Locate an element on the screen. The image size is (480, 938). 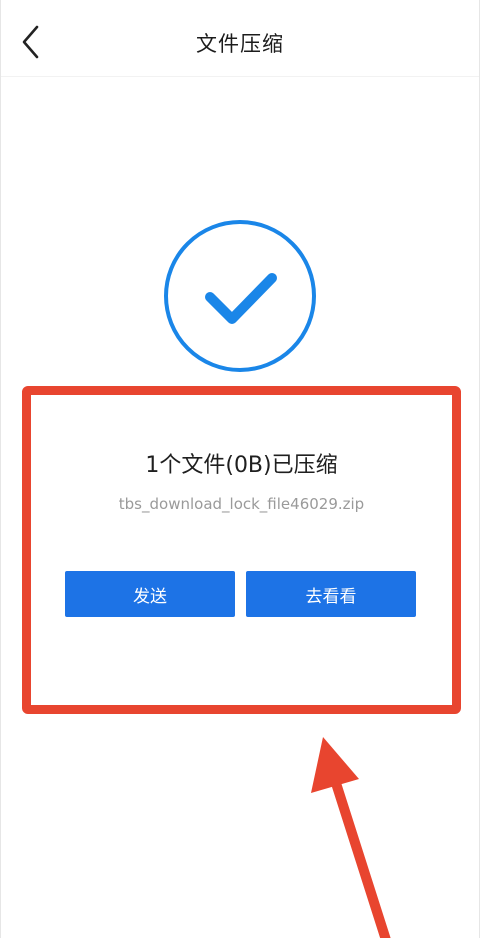
view-button: 去看看 is located at coordinates (331, 594).